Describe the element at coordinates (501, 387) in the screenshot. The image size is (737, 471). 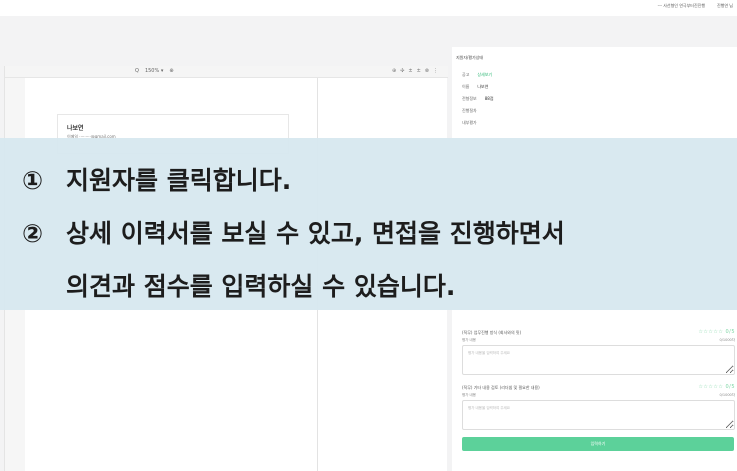
I see `evaluation-label: (직무) 기타 내용 검토 (리더쉽 및 필요한 내용)` at that location.